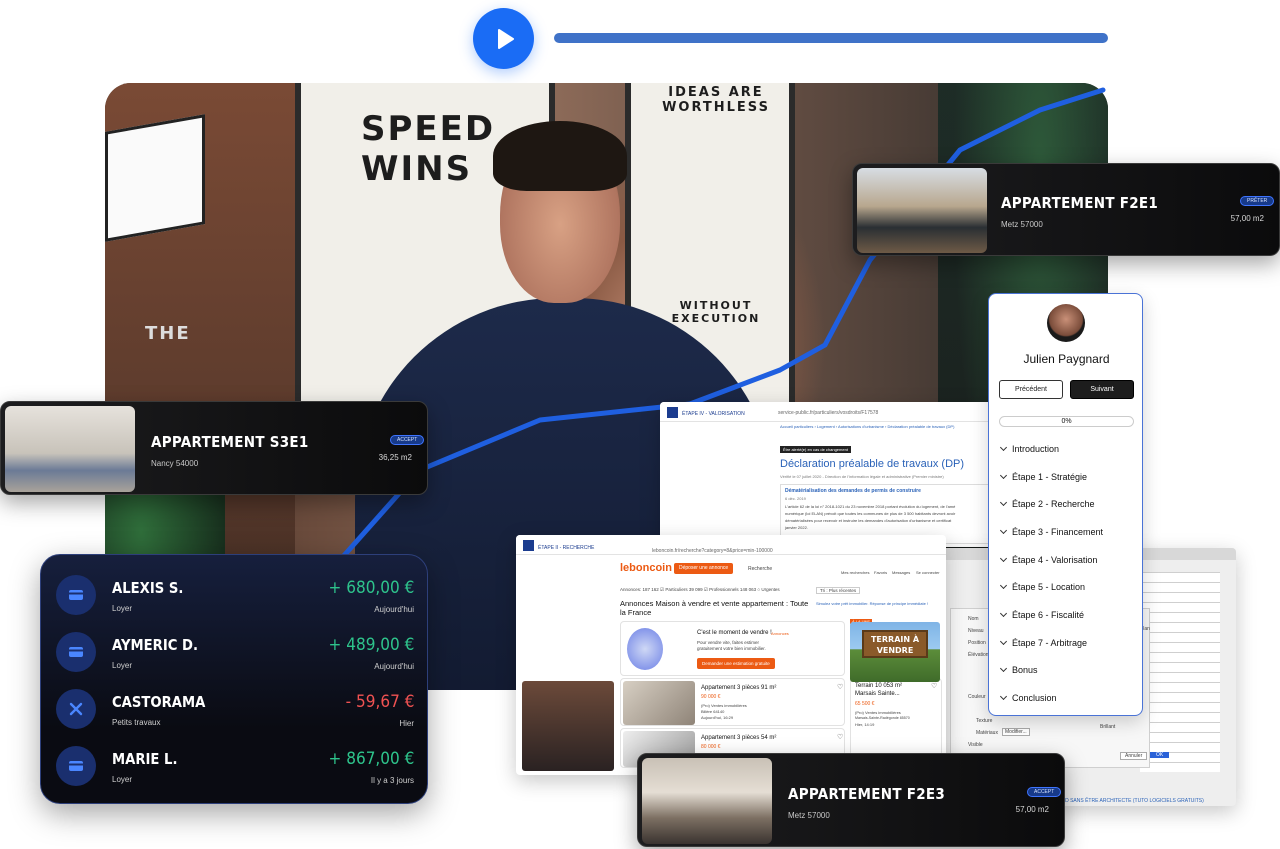  What do you see at coordinates (867, 794) in the screenshot?
I see `apartment-title: APPARTEMENT F2E3` at bounding box center [867, 794].